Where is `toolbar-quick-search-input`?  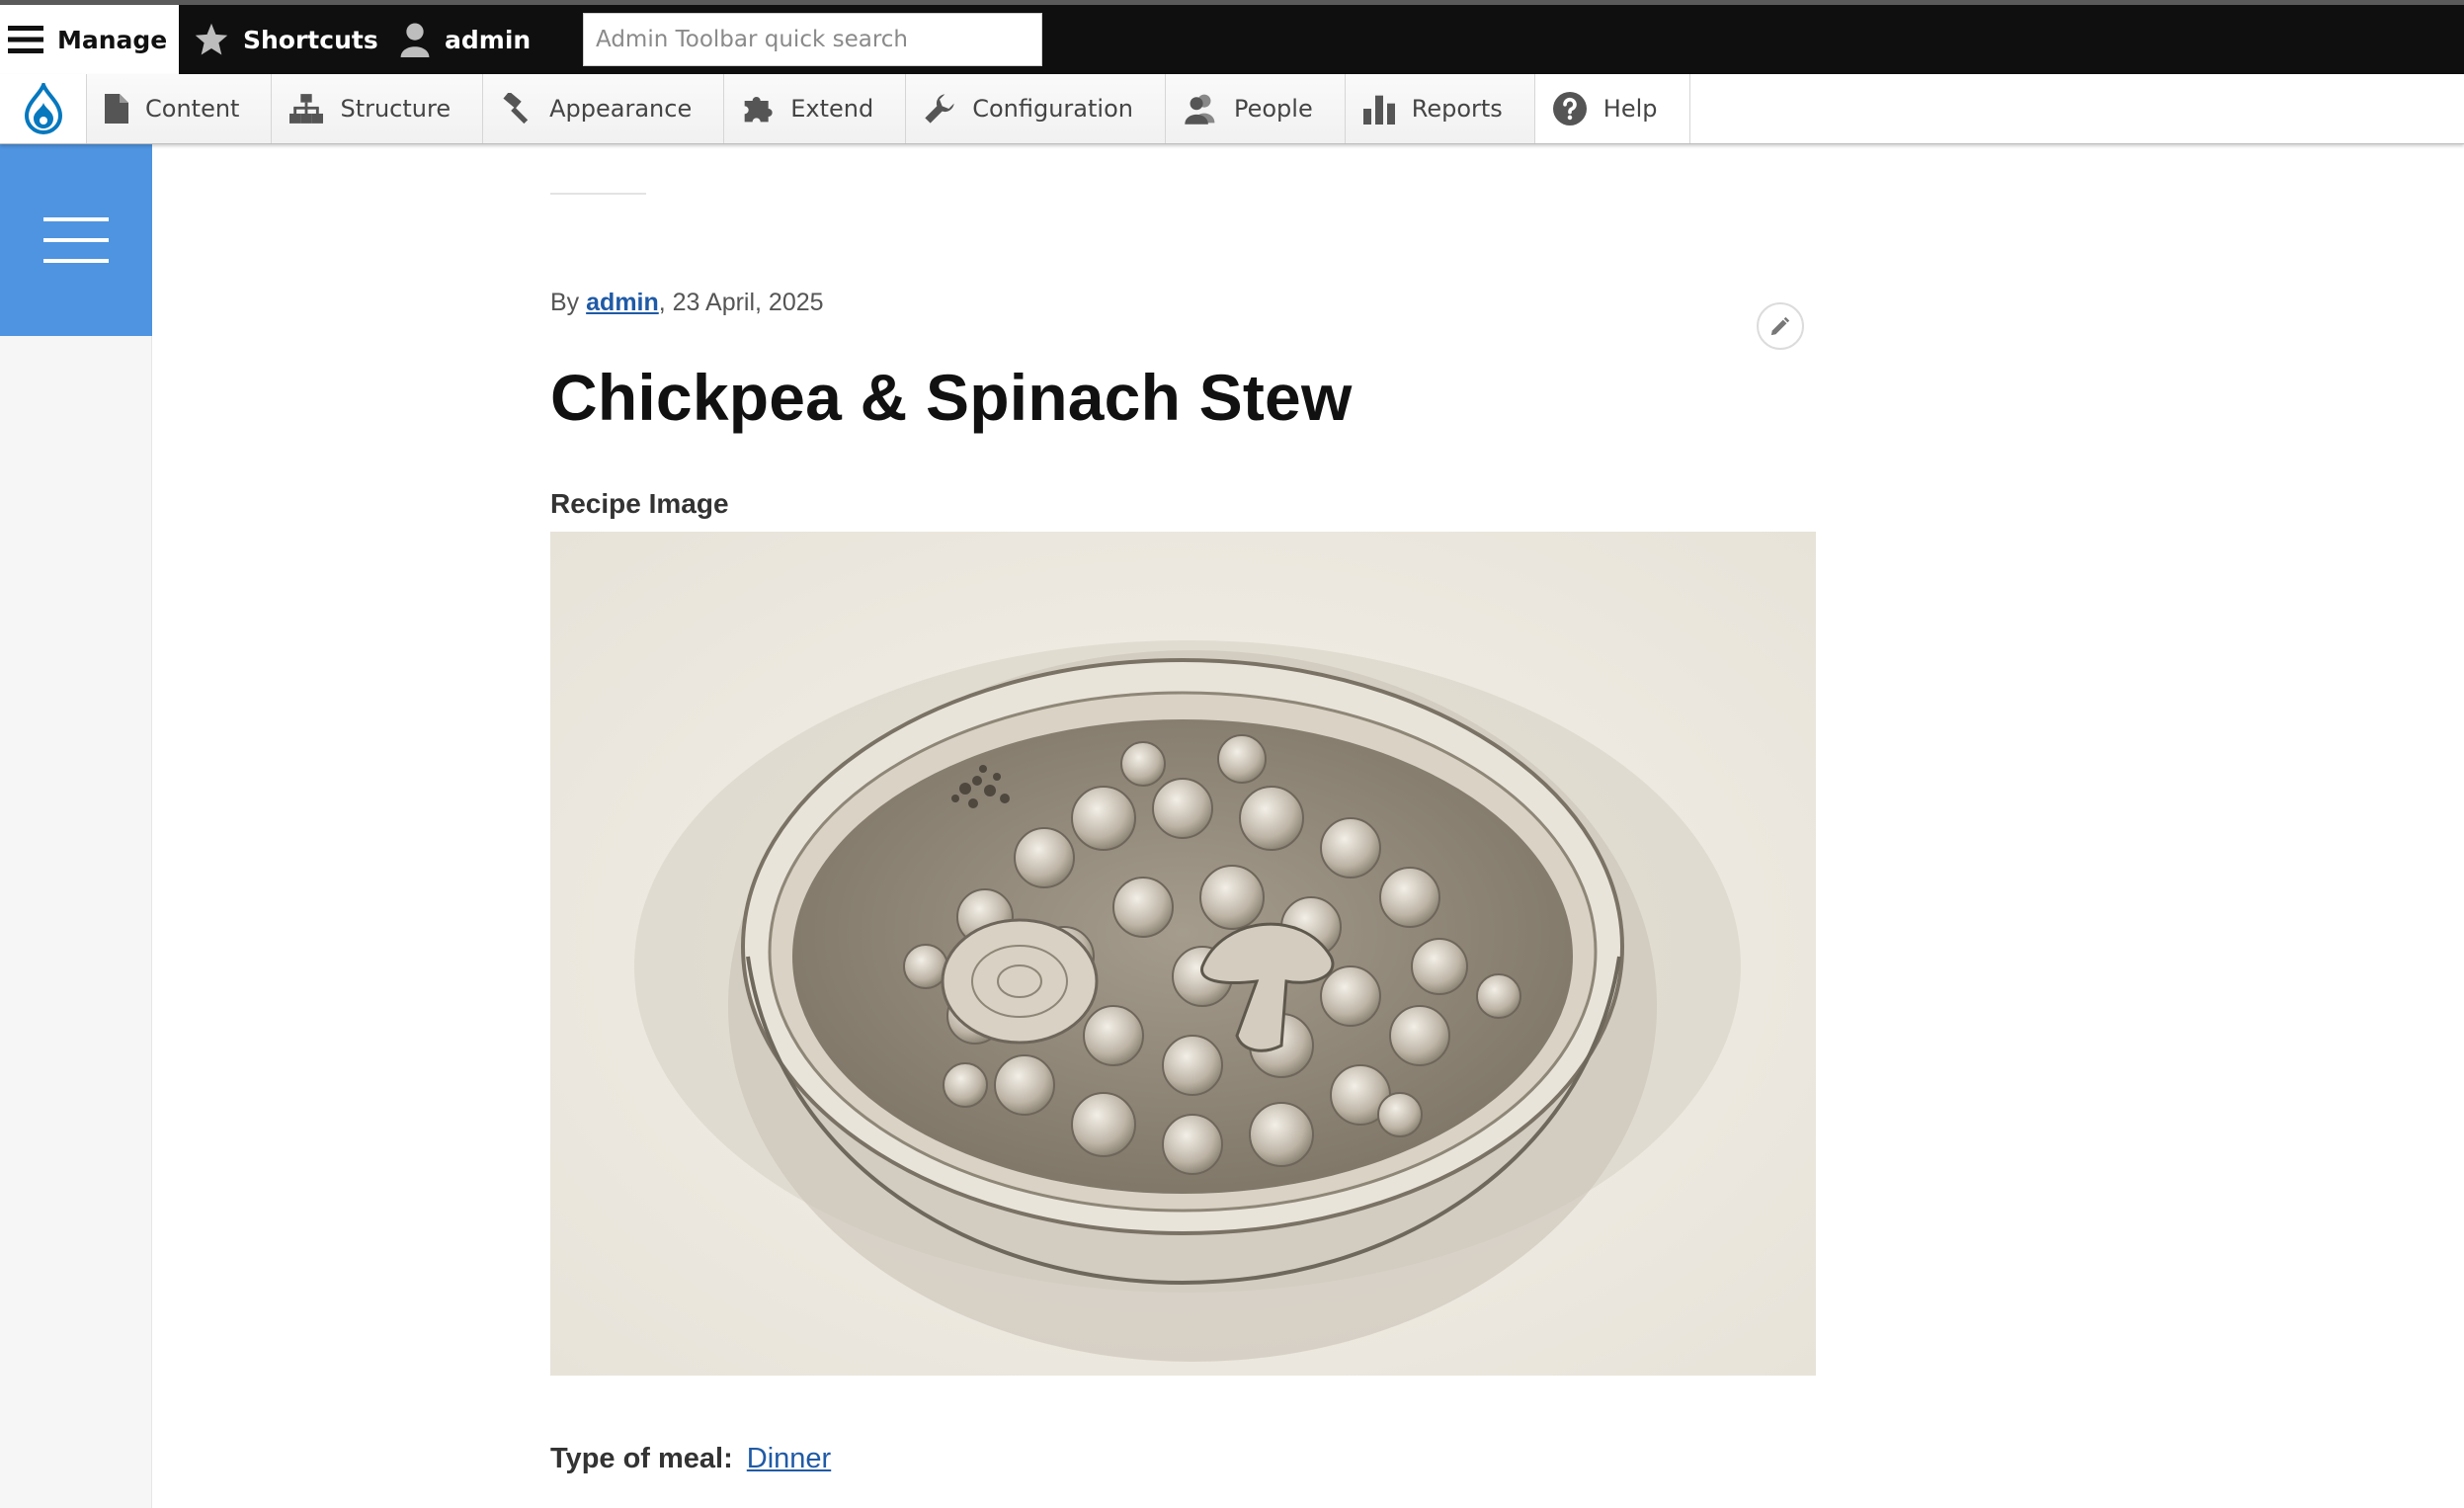 toolbar-quick-search-input is located at coordinates (812, 39).